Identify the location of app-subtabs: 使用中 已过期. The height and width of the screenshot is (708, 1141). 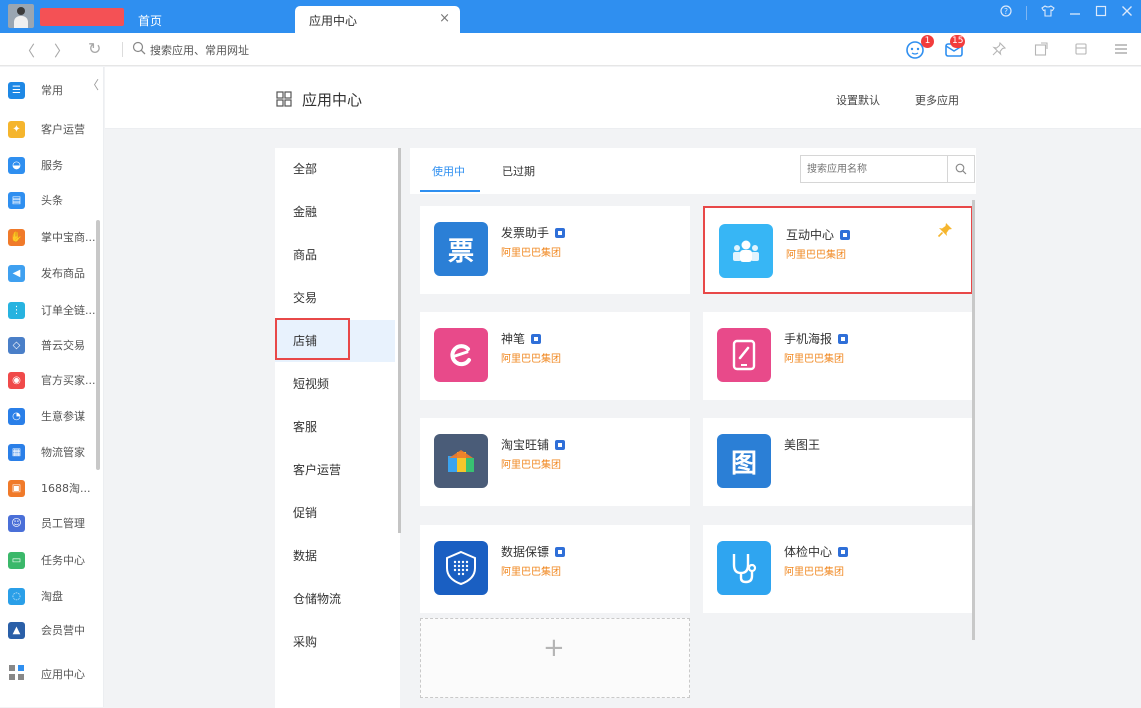
(693, 171).